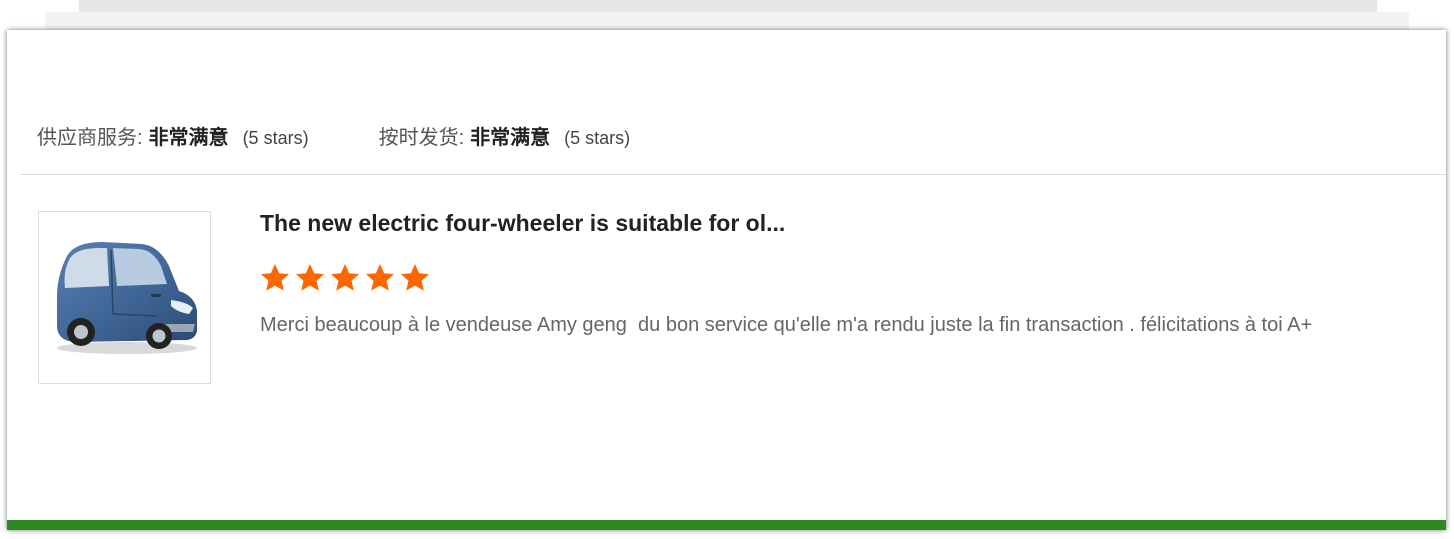  What do you see at coordinates (421, 138) in the screenshot?
I see `rating-label: 按时发货:` at bounding box center [421, 138].